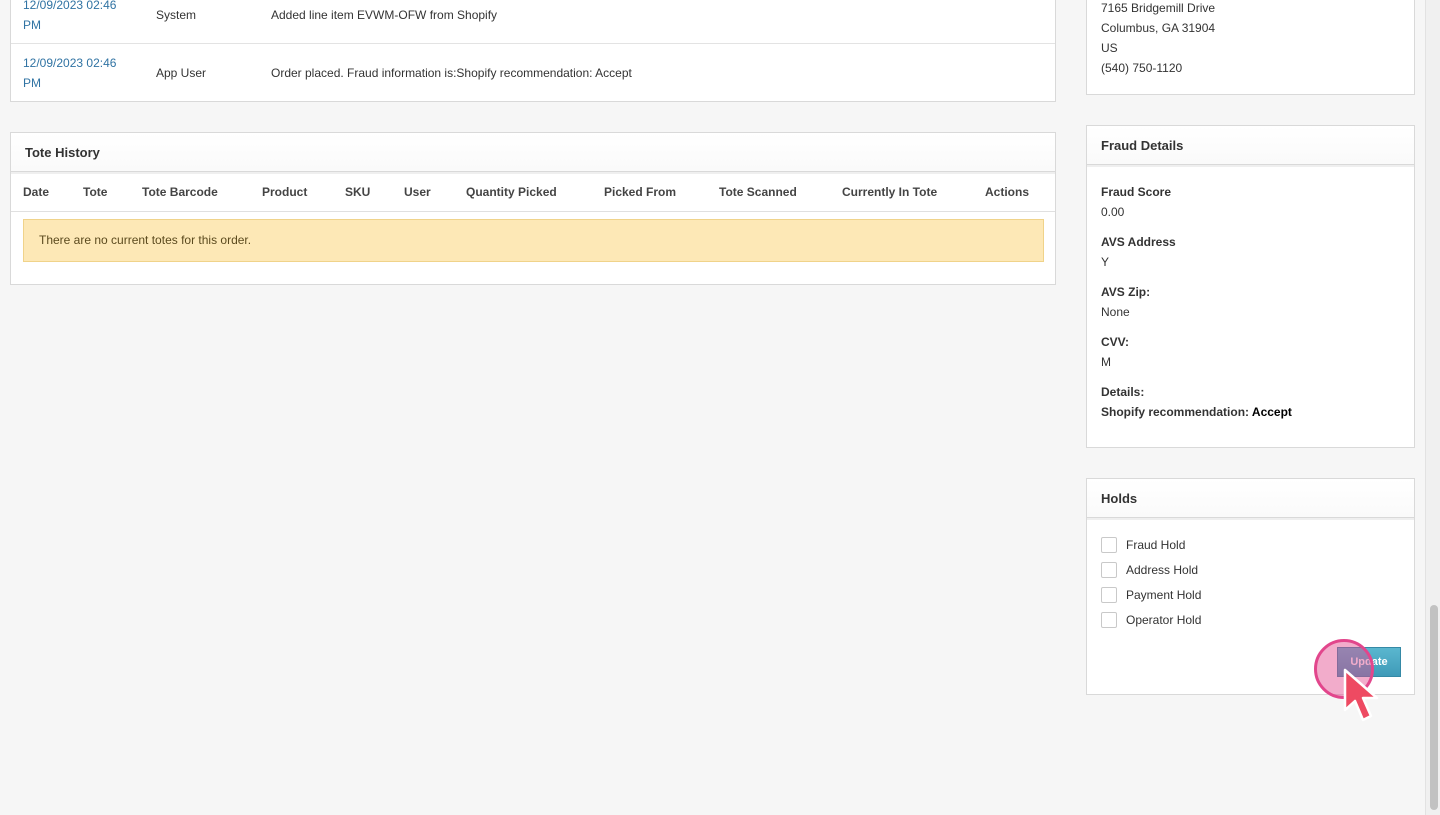 This screenshot has width=1440, height=815. What do you see at coordinates (358, 192) in the screenshot?
I see `column-header-sku: SKU` at bounding box center [358, 192].